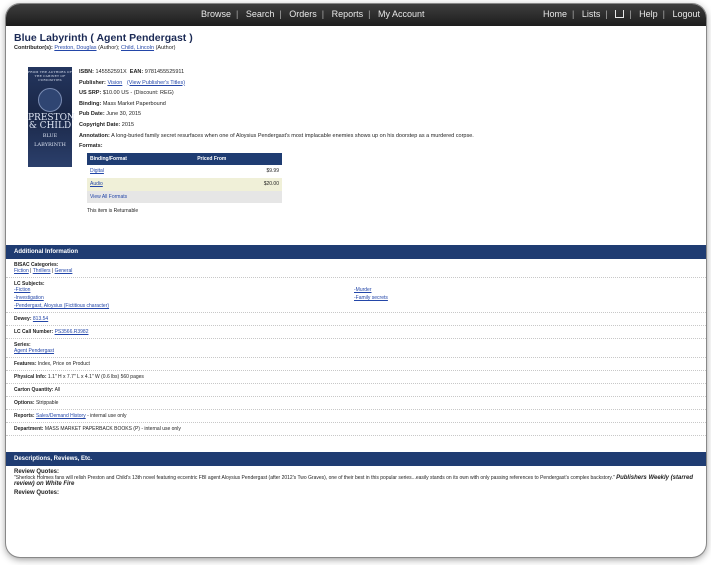 The image size is (711, 565). I want to click on copyright-value: 2015, so click(128, 124).